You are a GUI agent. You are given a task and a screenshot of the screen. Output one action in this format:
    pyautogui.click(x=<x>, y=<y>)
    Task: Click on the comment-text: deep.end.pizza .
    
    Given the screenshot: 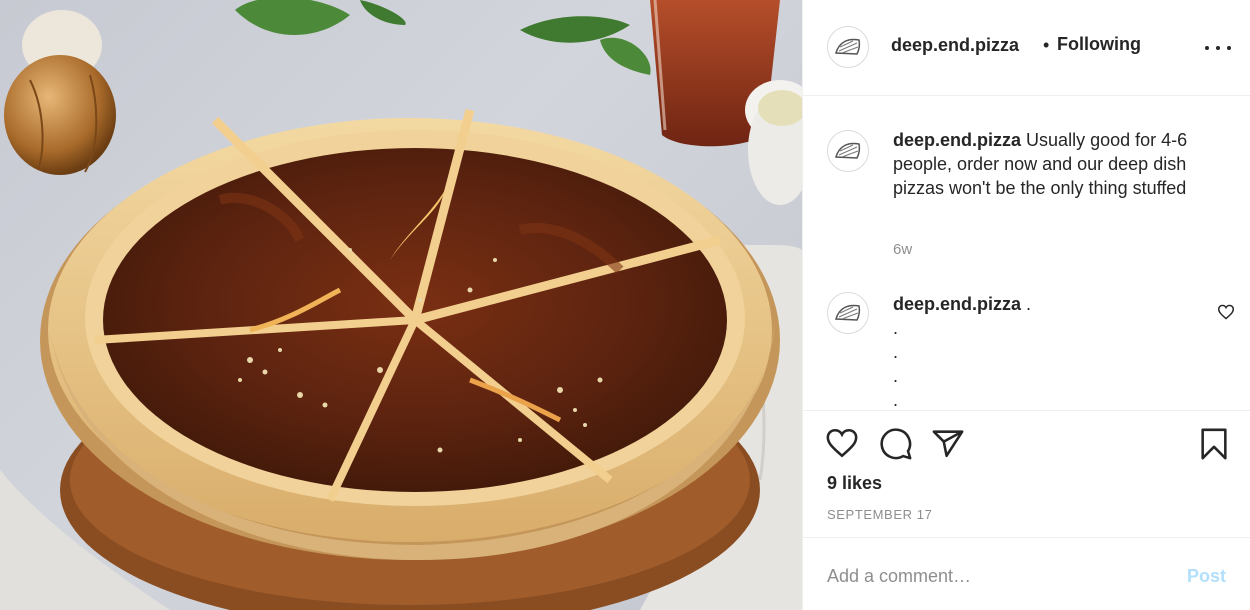 What is the action you would take?
    pyautogui.click(x=1043, y=304)
    